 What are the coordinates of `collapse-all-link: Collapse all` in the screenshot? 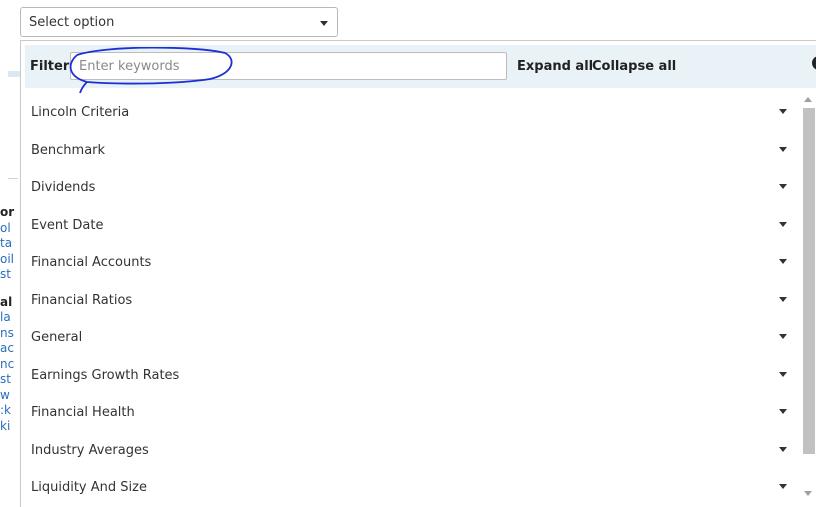 It's located at (634, 66).